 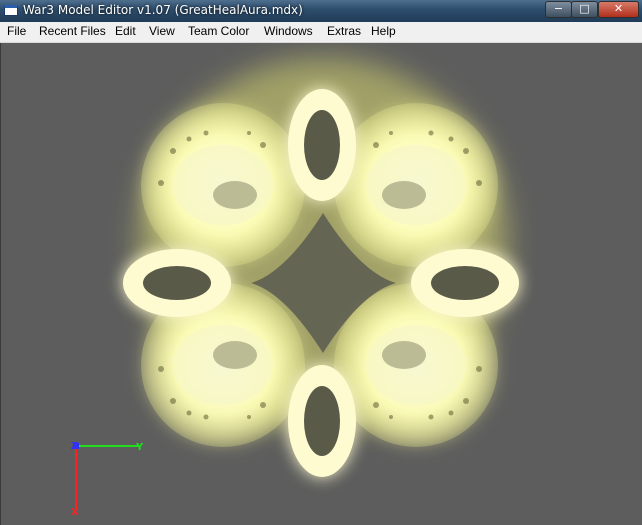 What do you see at coordinates (558, 9) in the screenshot?
I see `minimize-button: −` at bounding box center [558, 9].